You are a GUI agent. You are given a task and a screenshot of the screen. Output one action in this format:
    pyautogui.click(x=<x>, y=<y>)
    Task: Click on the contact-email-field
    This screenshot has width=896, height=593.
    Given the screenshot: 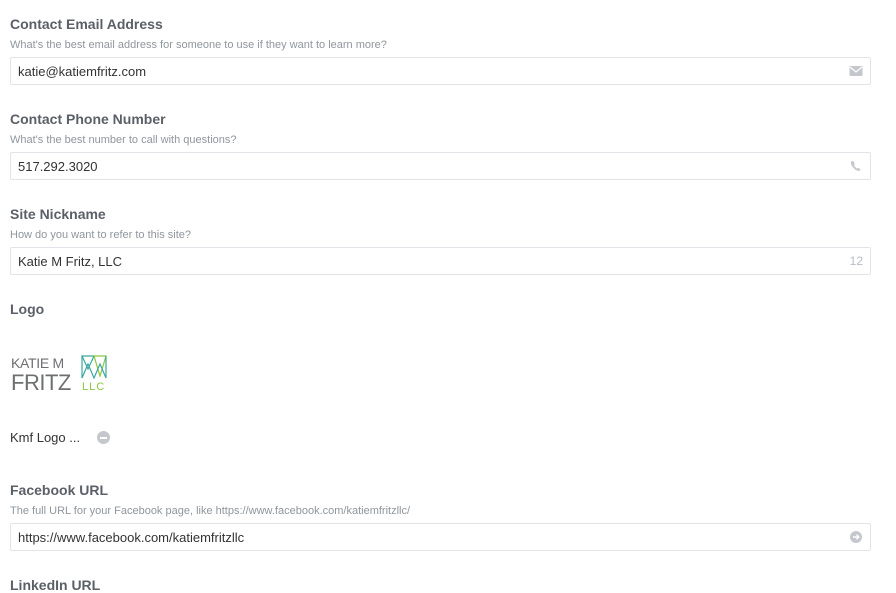 What is the action you would take?
    pyautogui.click(x=440, y=71)
    